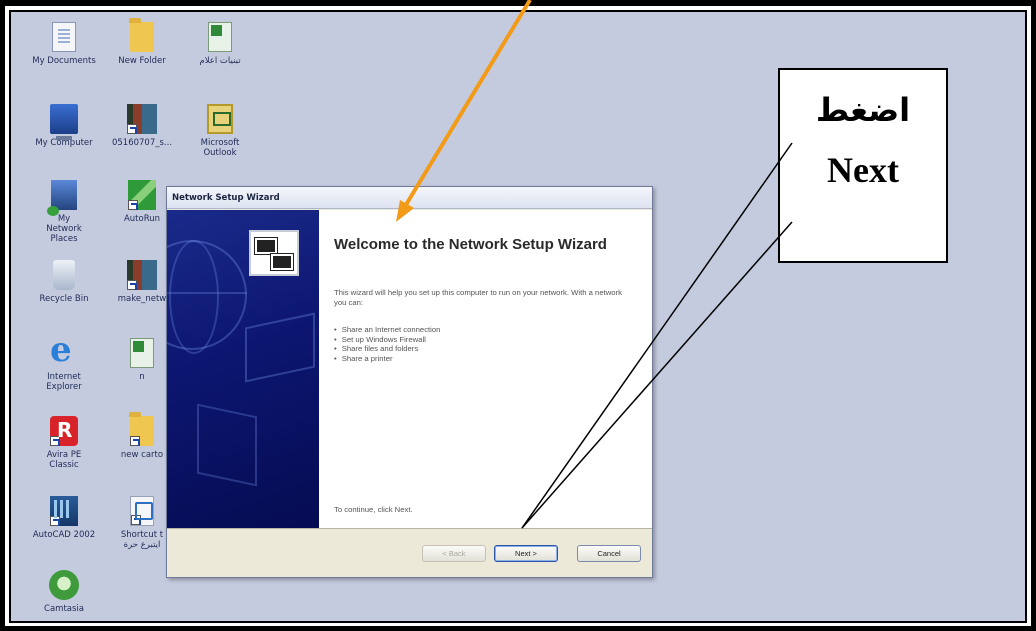  Describe the element at coordinates (64, 61) in the screenshot. I see `desktop-icon-label: My Documents` at that location.